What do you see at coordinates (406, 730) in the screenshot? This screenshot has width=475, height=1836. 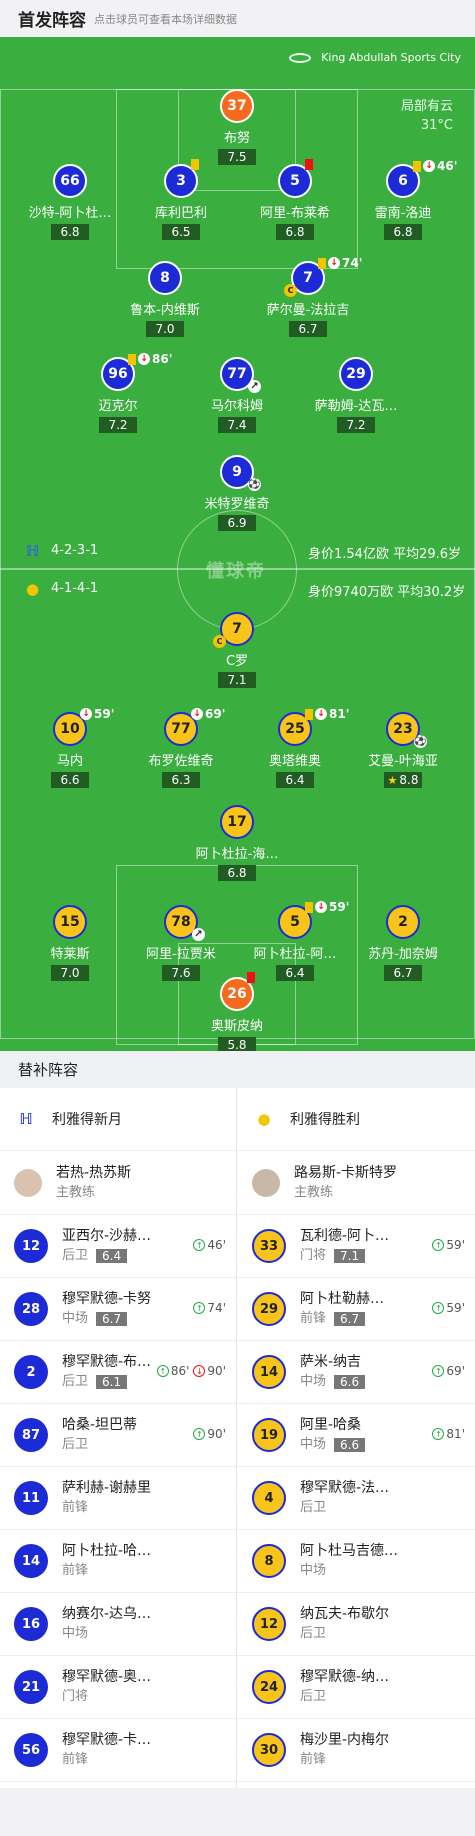 I see `jersey-circle: 23 ⚽` at bounding box center [406, 730].